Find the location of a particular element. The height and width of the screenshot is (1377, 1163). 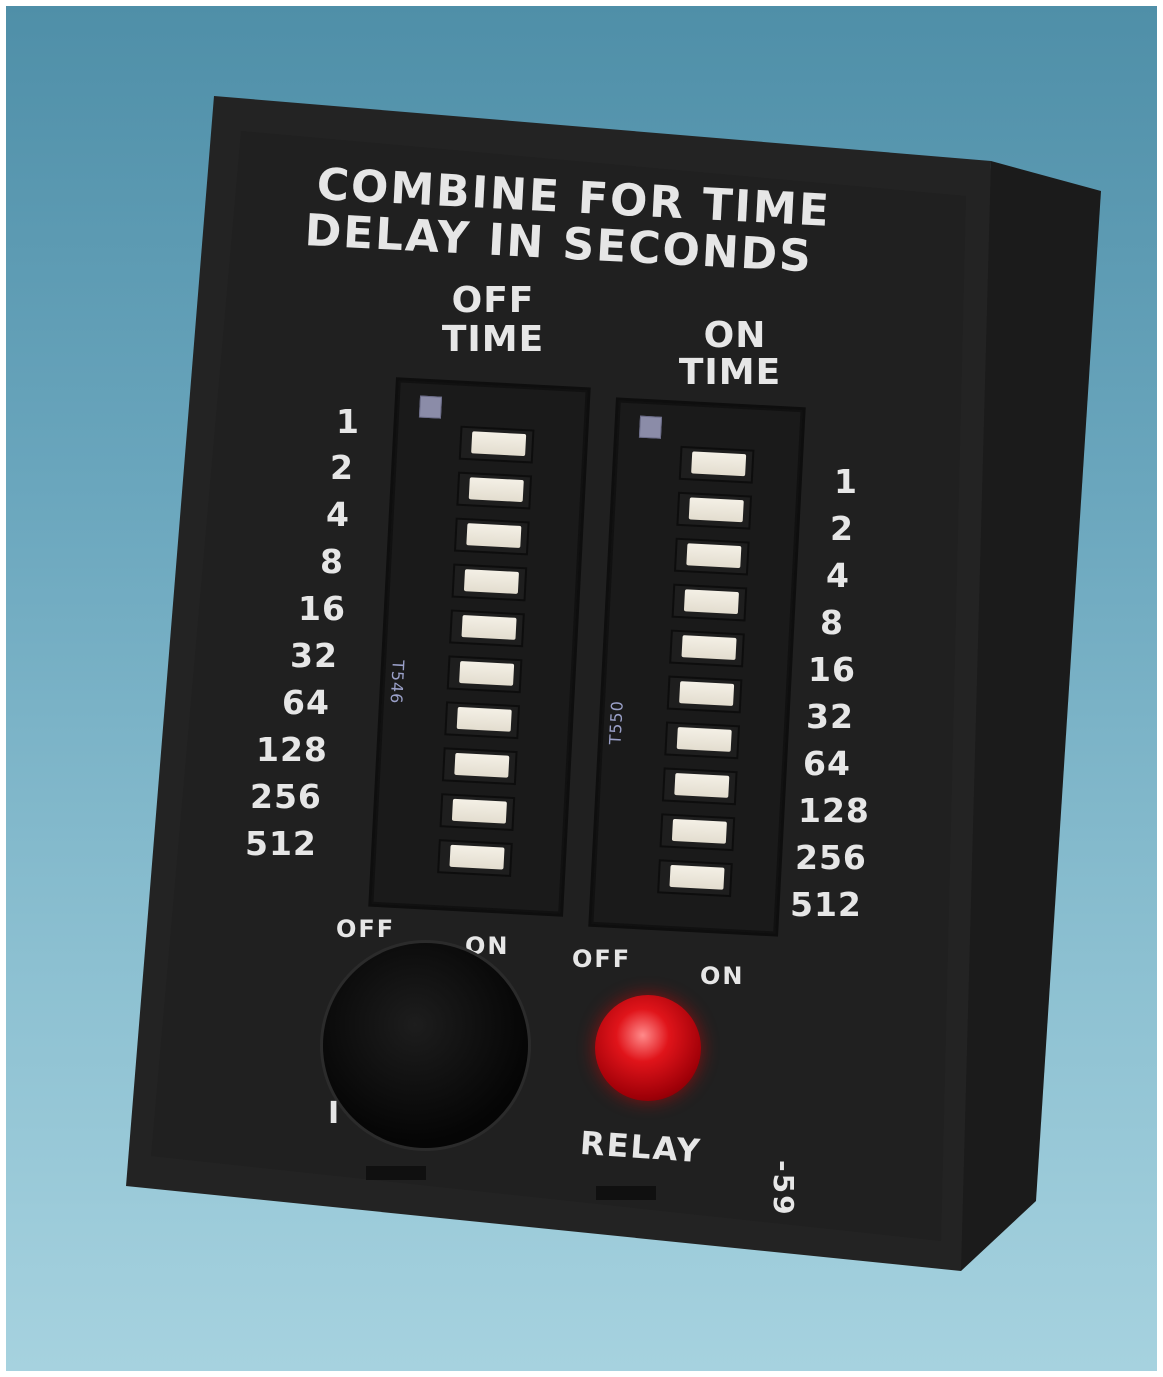

on-time-title-line-1: ON is located at coordinates (735, 335).